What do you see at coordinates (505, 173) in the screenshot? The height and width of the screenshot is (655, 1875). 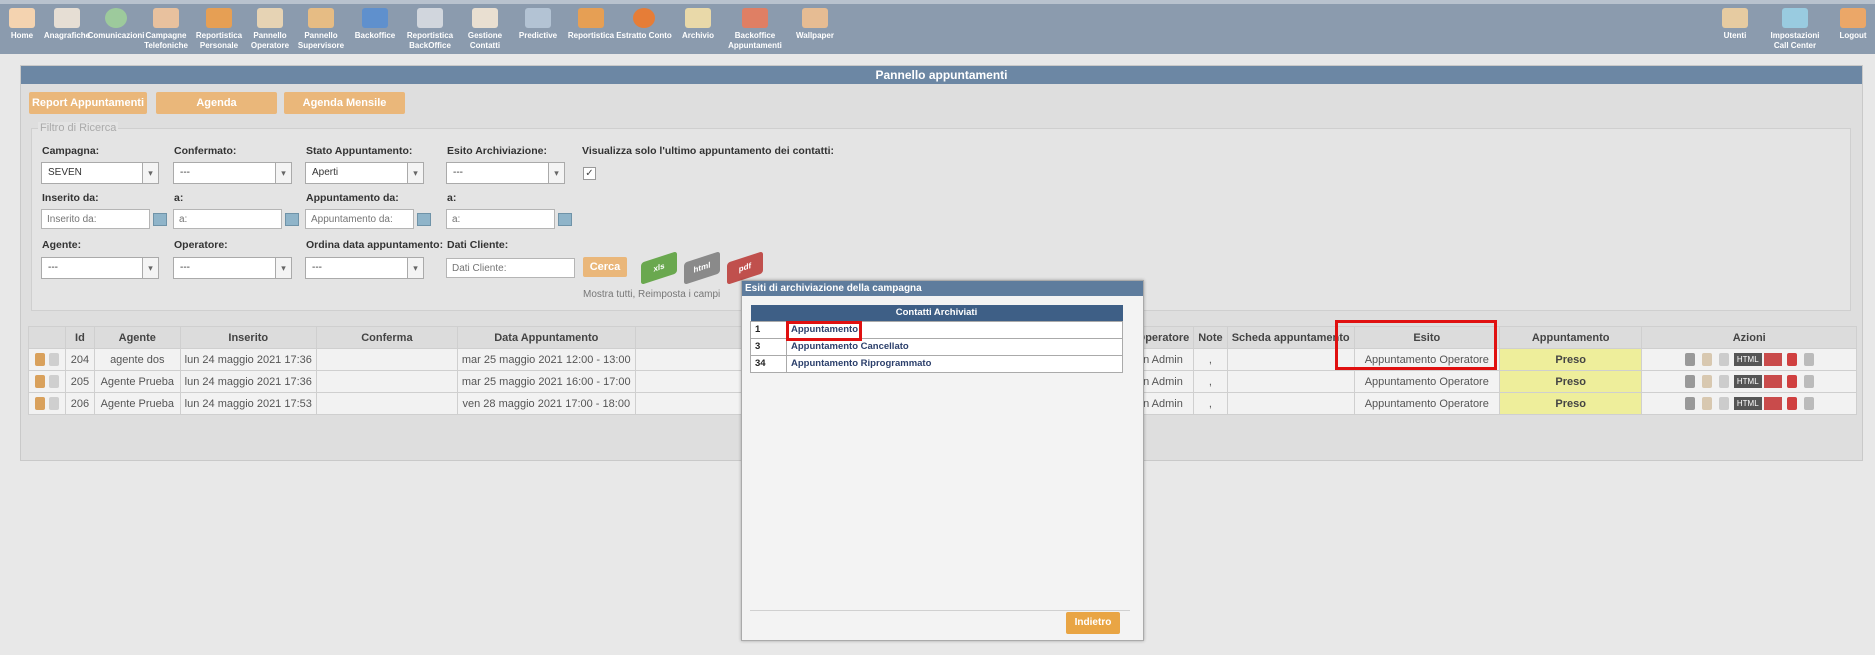 I see `esito-archiviazione-select: --- ▾` at bounding box center [505, 173].